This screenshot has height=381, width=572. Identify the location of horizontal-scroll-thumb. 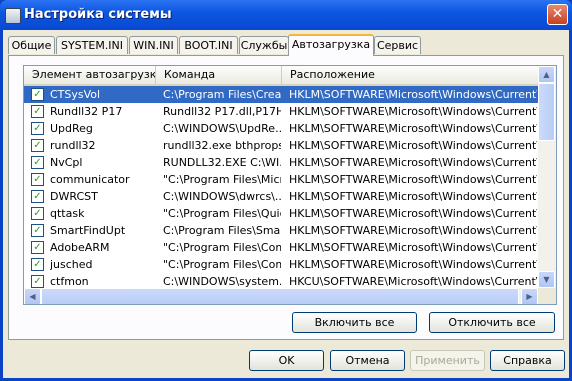
(280, 296).